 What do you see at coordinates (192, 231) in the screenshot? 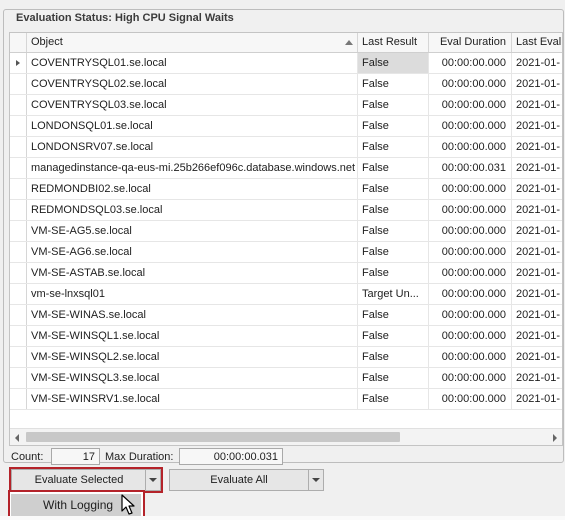
I see `cell-object: VM-SE-AG5.se.local` at bounding box center [192, 231].